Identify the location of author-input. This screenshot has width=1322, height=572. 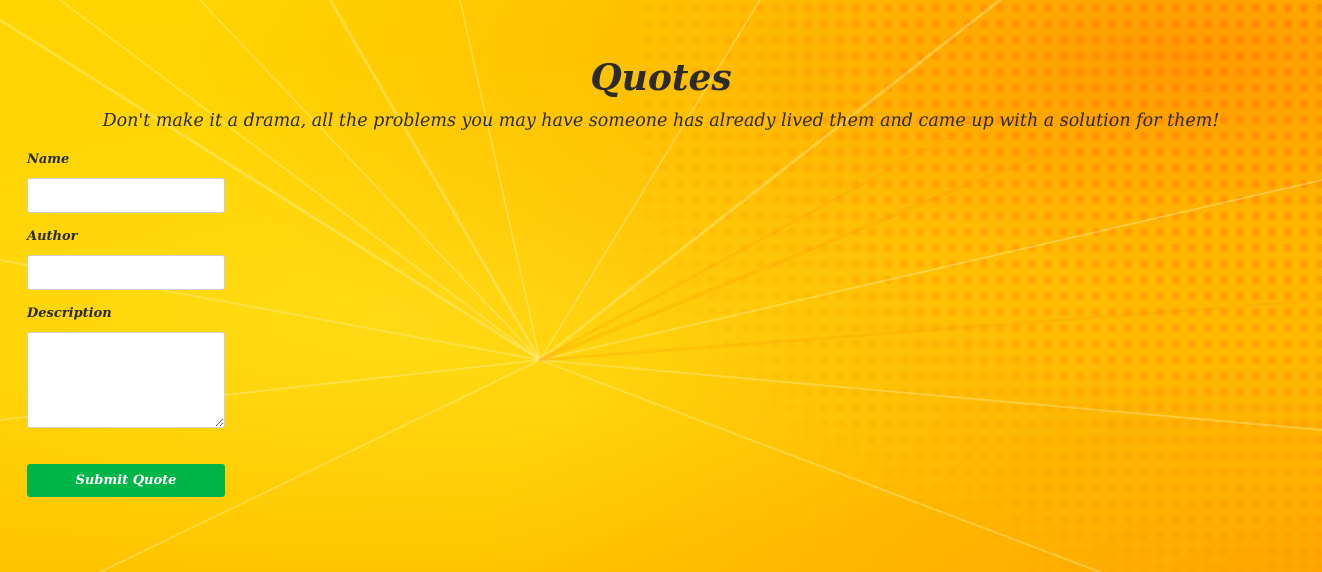
(126, 272).